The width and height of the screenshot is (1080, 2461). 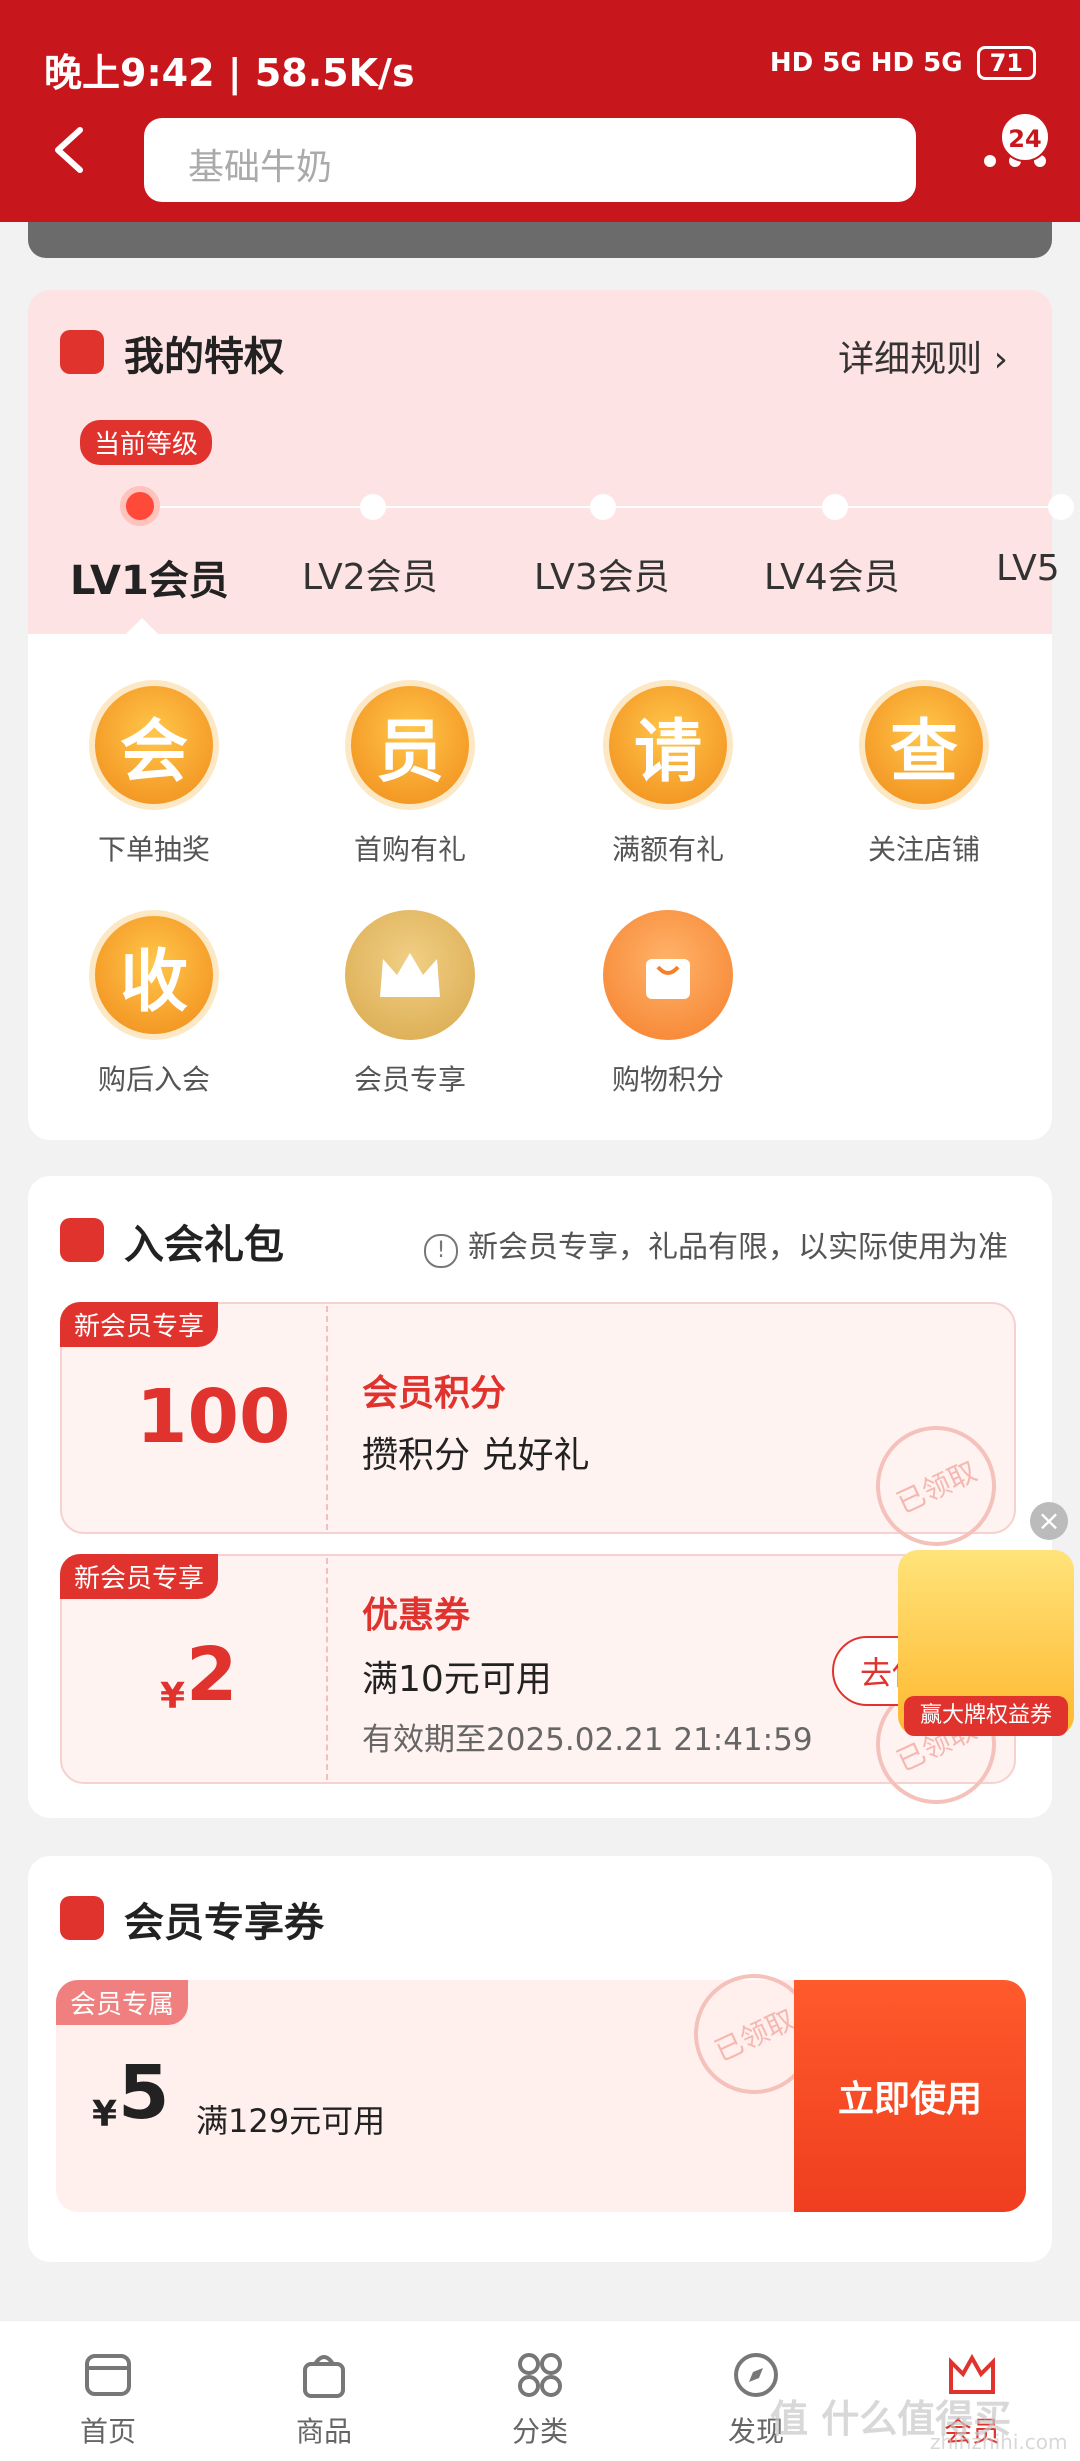 I want to click on perk-char-icon: 请, so click(x=668, y=745).